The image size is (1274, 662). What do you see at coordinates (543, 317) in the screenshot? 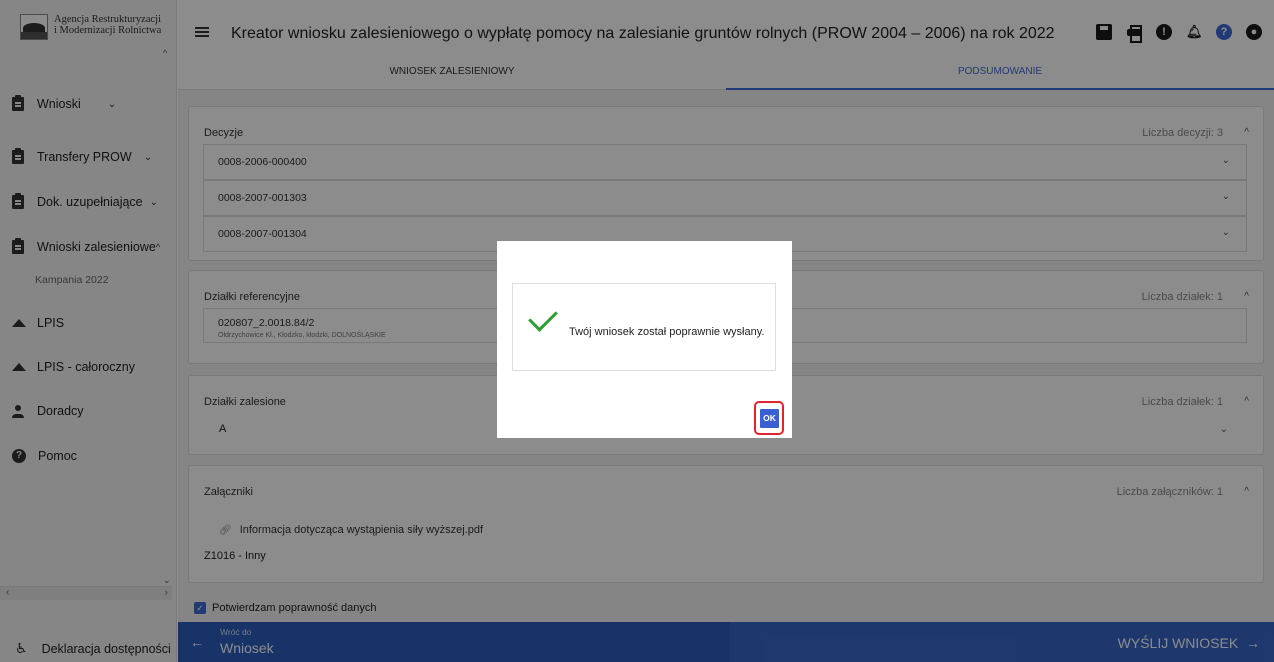
I see `checkmark-icon` at bounding box center [543, 317].